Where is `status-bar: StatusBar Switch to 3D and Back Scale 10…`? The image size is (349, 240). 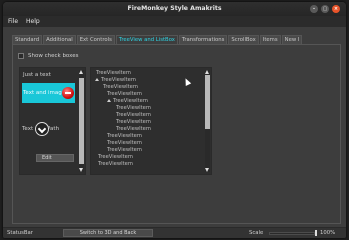
status-bar: StatusBar Switch to 3D and Back Scale 10… is located at coordinates (174, 232).